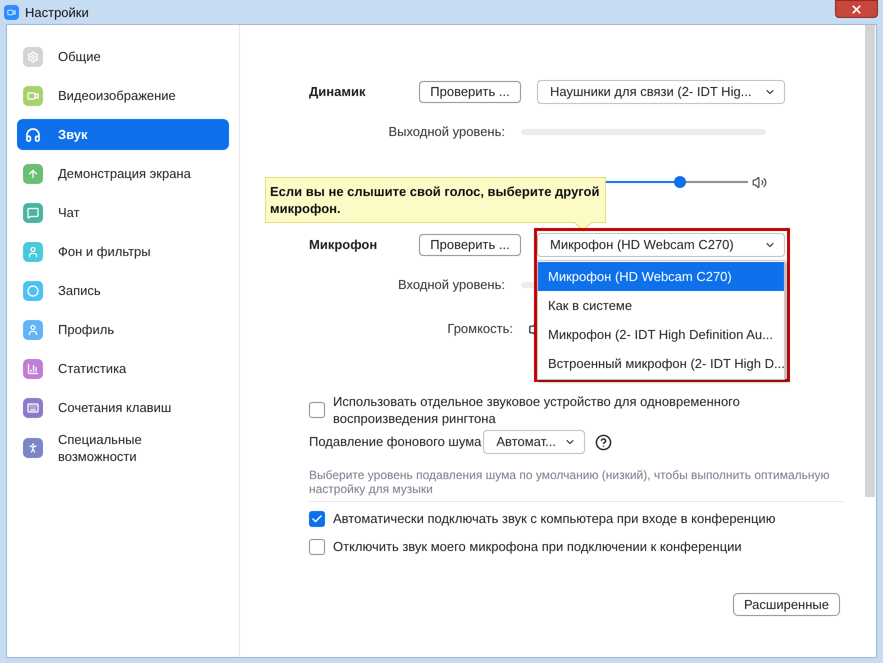 The height and width of the screenshot is (663, 883). Describe the element at coordinates (123, 448) in the screenshot. I see `sidebar-item: Специальные возможности` at that location.